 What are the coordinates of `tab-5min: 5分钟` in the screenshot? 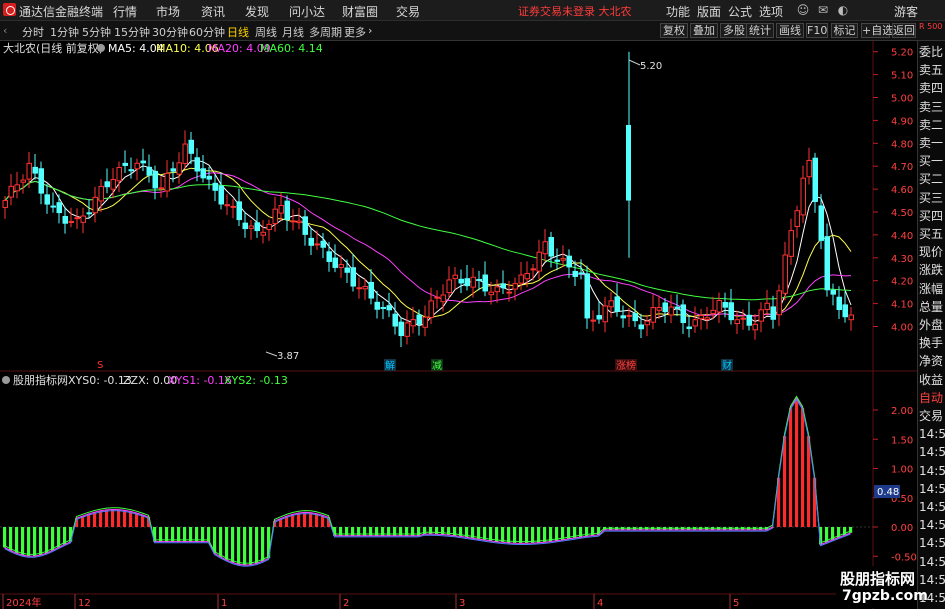 It's located at (96, 32).